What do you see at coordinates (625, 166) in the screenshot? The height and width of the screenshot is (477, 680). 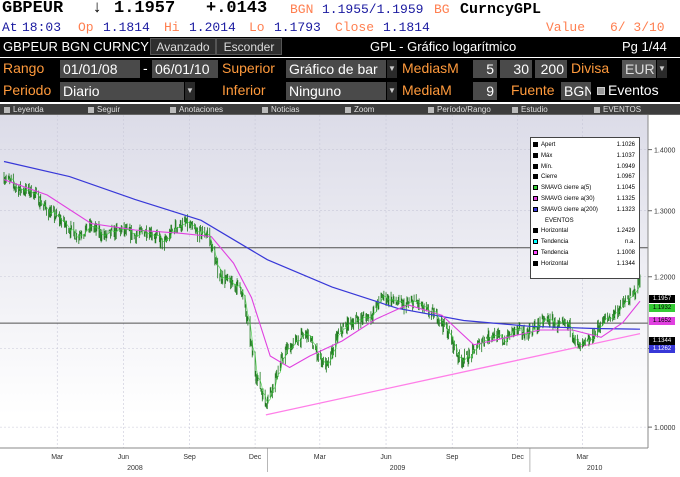 I see `legend-value: 1.0949` at bounding box center [625, 166].